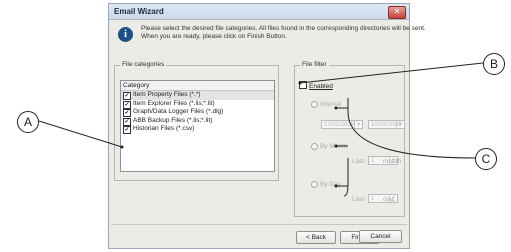 The width and height of the screenshot is (511, 252). What do you see at coordinates (300, 83) in the screenshot?
I see `callout-b-dot` at bounding box center [300, 83].